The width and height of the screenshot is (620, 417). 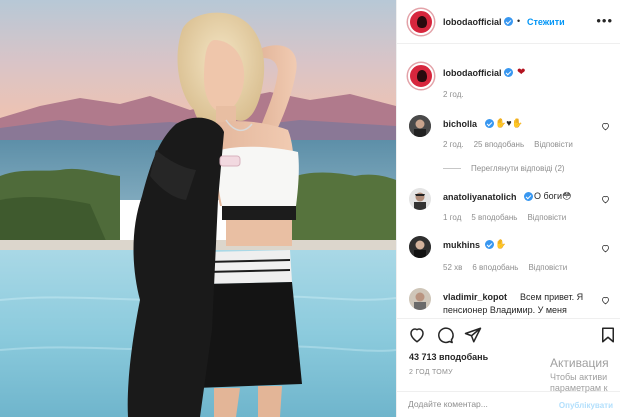 What do you see at coordinates (472, 73) in the screenshot?
I see `caption-username-text: lobodaofficial` at bounding box center [472, 73].